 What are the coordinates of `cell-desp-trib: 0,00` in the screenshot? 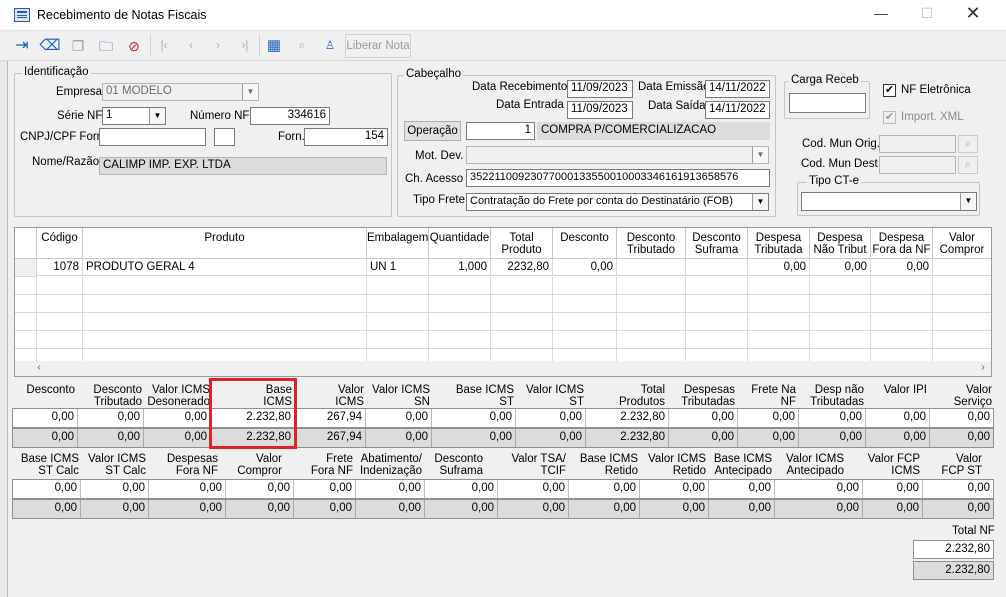 It's located at (779, 267).